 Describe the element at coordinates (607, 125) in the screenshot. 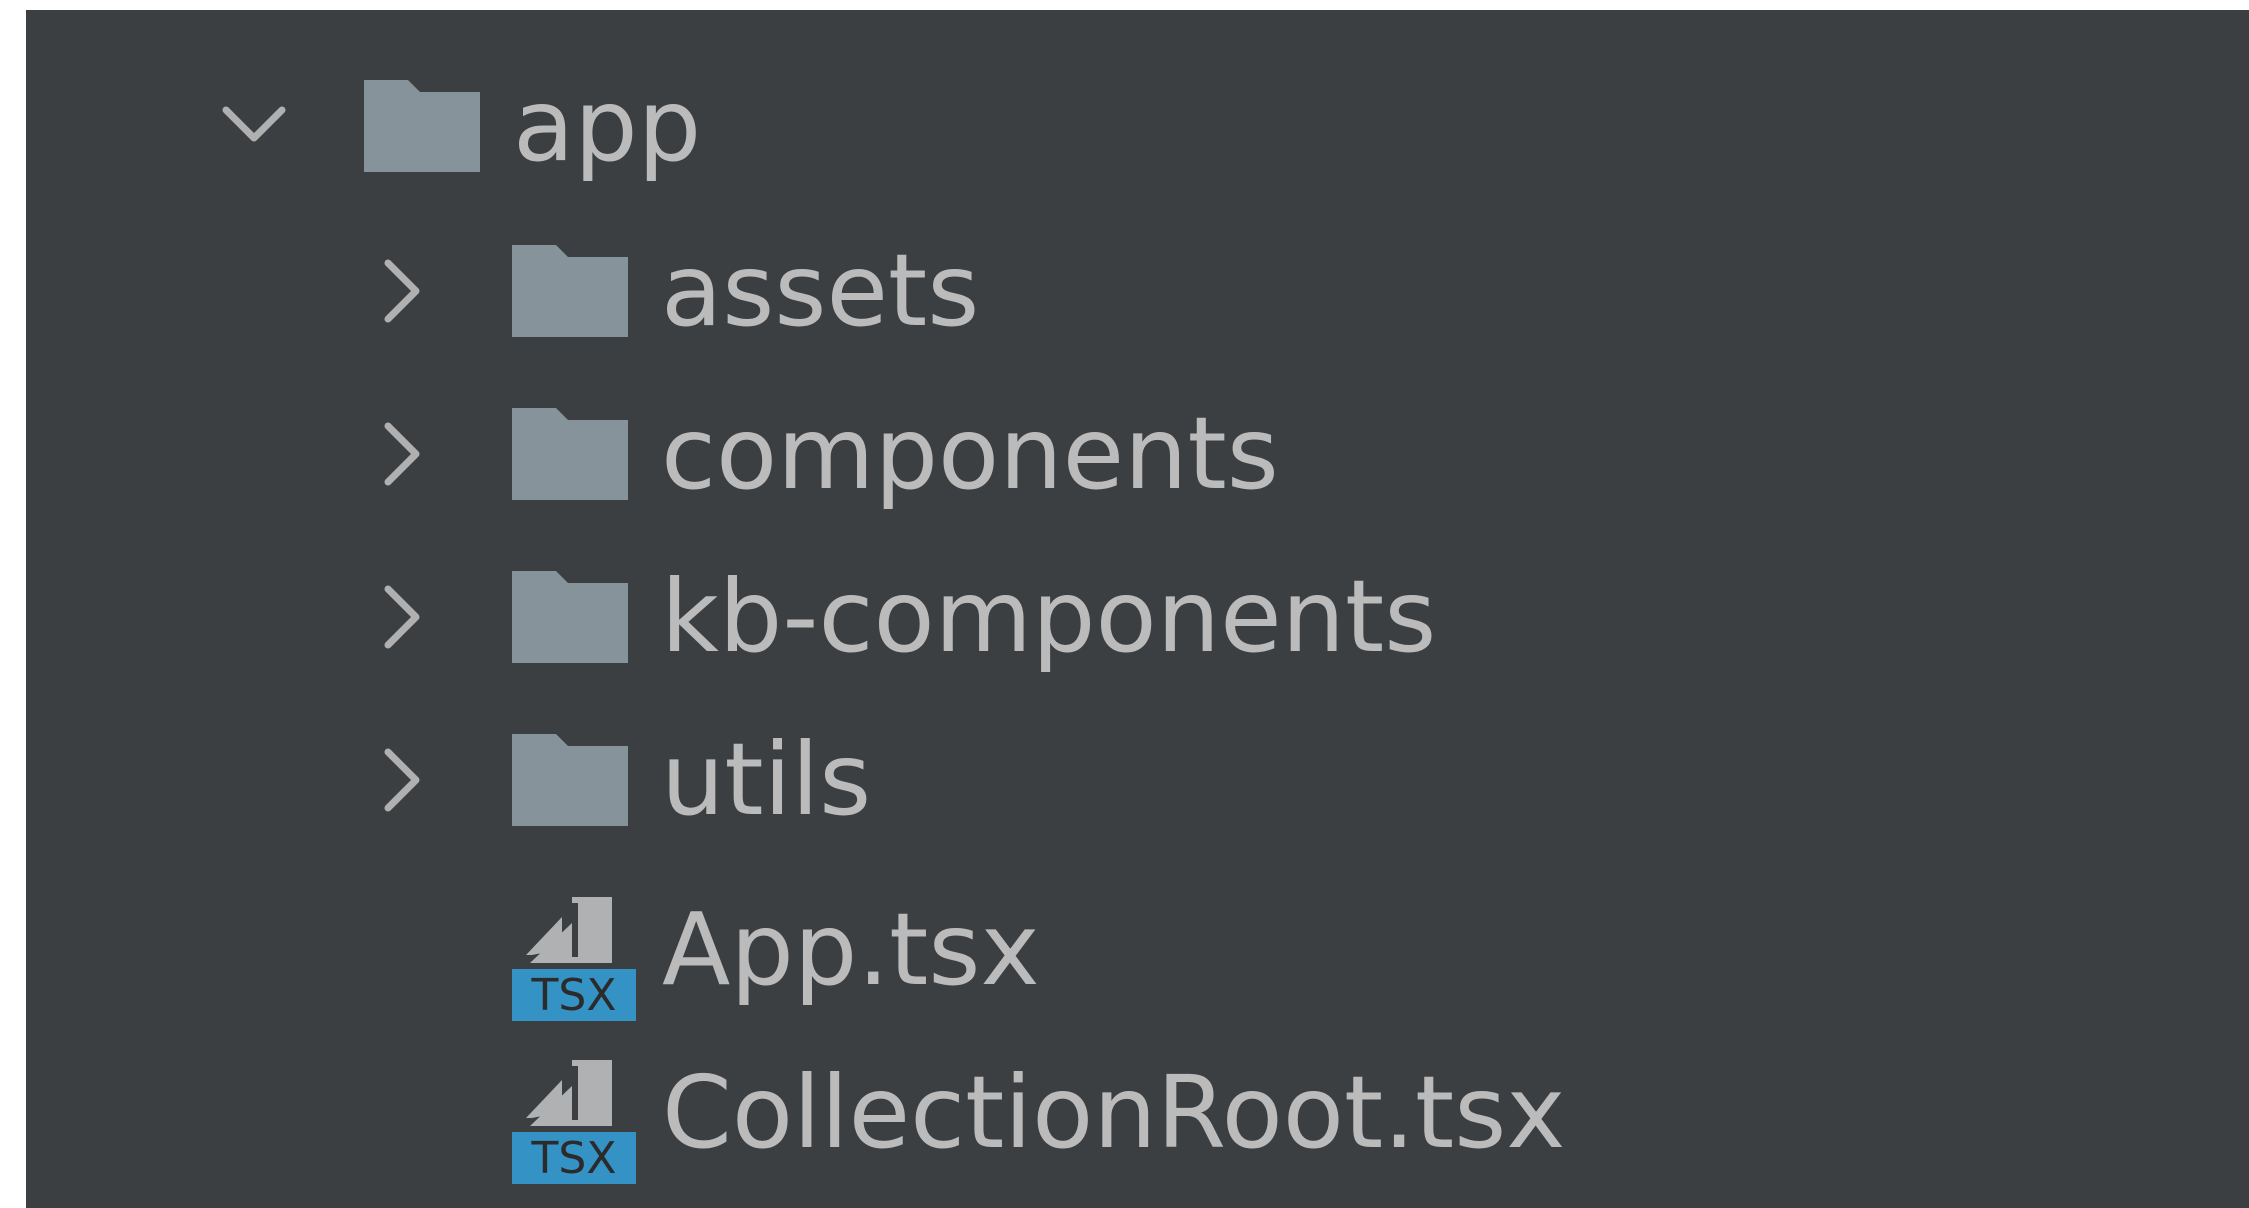

I see `tree-item-label: app` at that location.